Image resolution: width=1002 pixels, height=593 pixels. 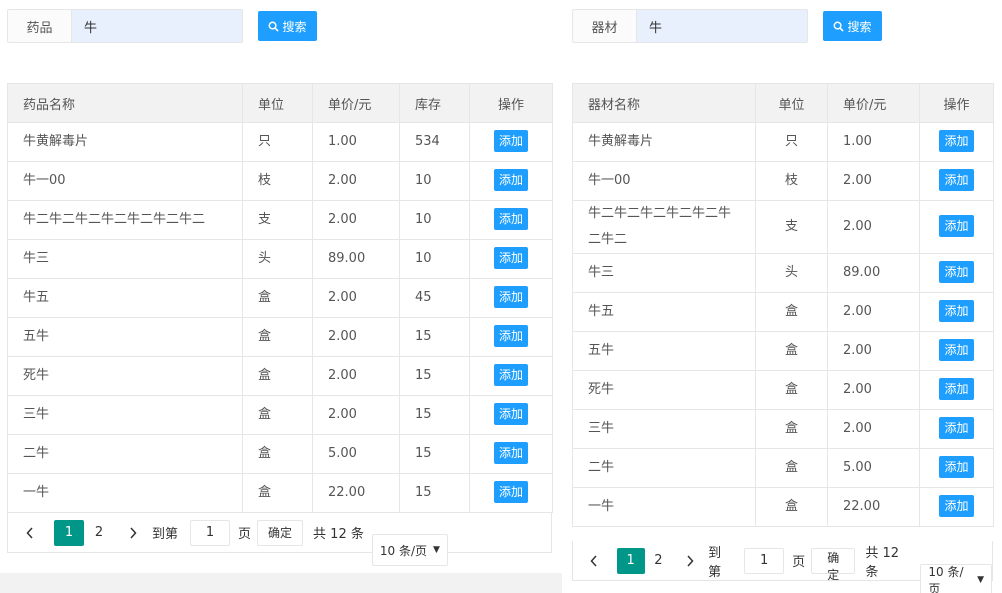 I want to click on cell-name: 五牛, so click(x=125, y=337).